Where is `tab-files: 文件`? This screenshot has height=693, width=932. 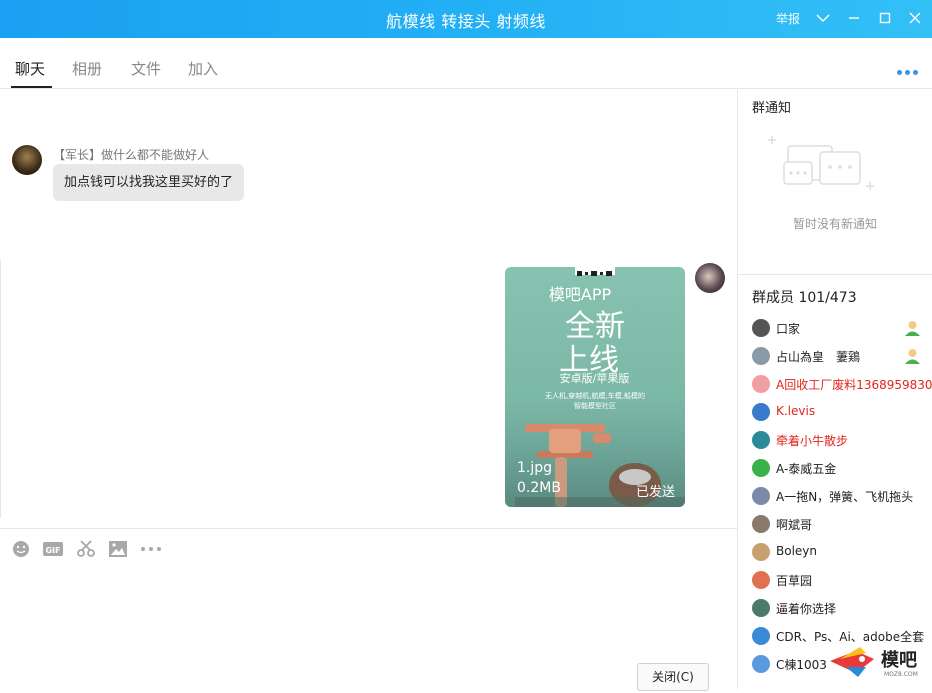
tab-files: 文件 is located at coordinates (146, 68).